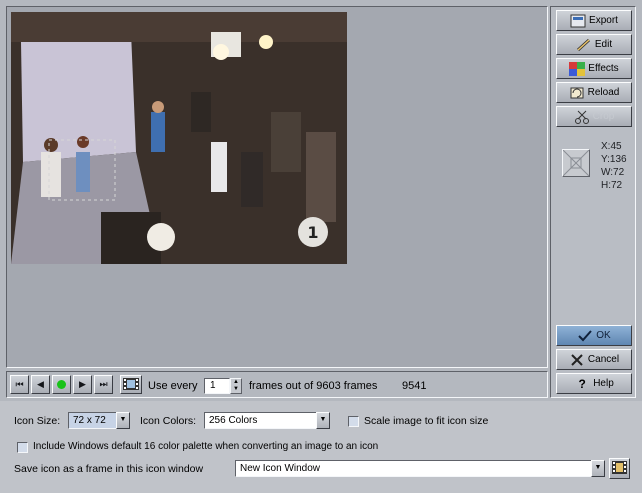 Image resolution: width=642 pixels, height=493 pixels. What do you see at coordinates (312, 232) in the screenshot?
I see `video-watermark: 1` at bounding box center [312, 232].